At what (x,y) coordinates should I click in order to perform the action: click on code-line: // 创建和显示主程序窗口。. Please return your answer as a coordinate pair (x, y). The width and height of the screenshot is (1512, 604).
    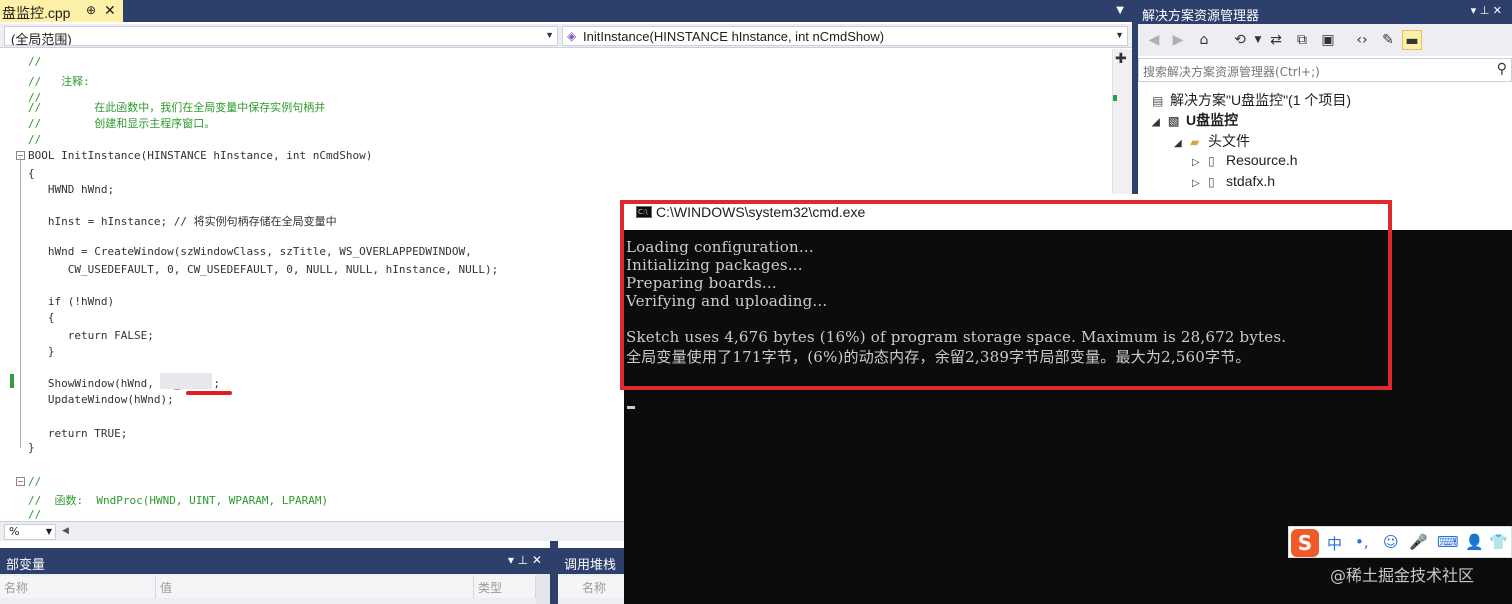
    Looking at the image, I should click on (122, 123).